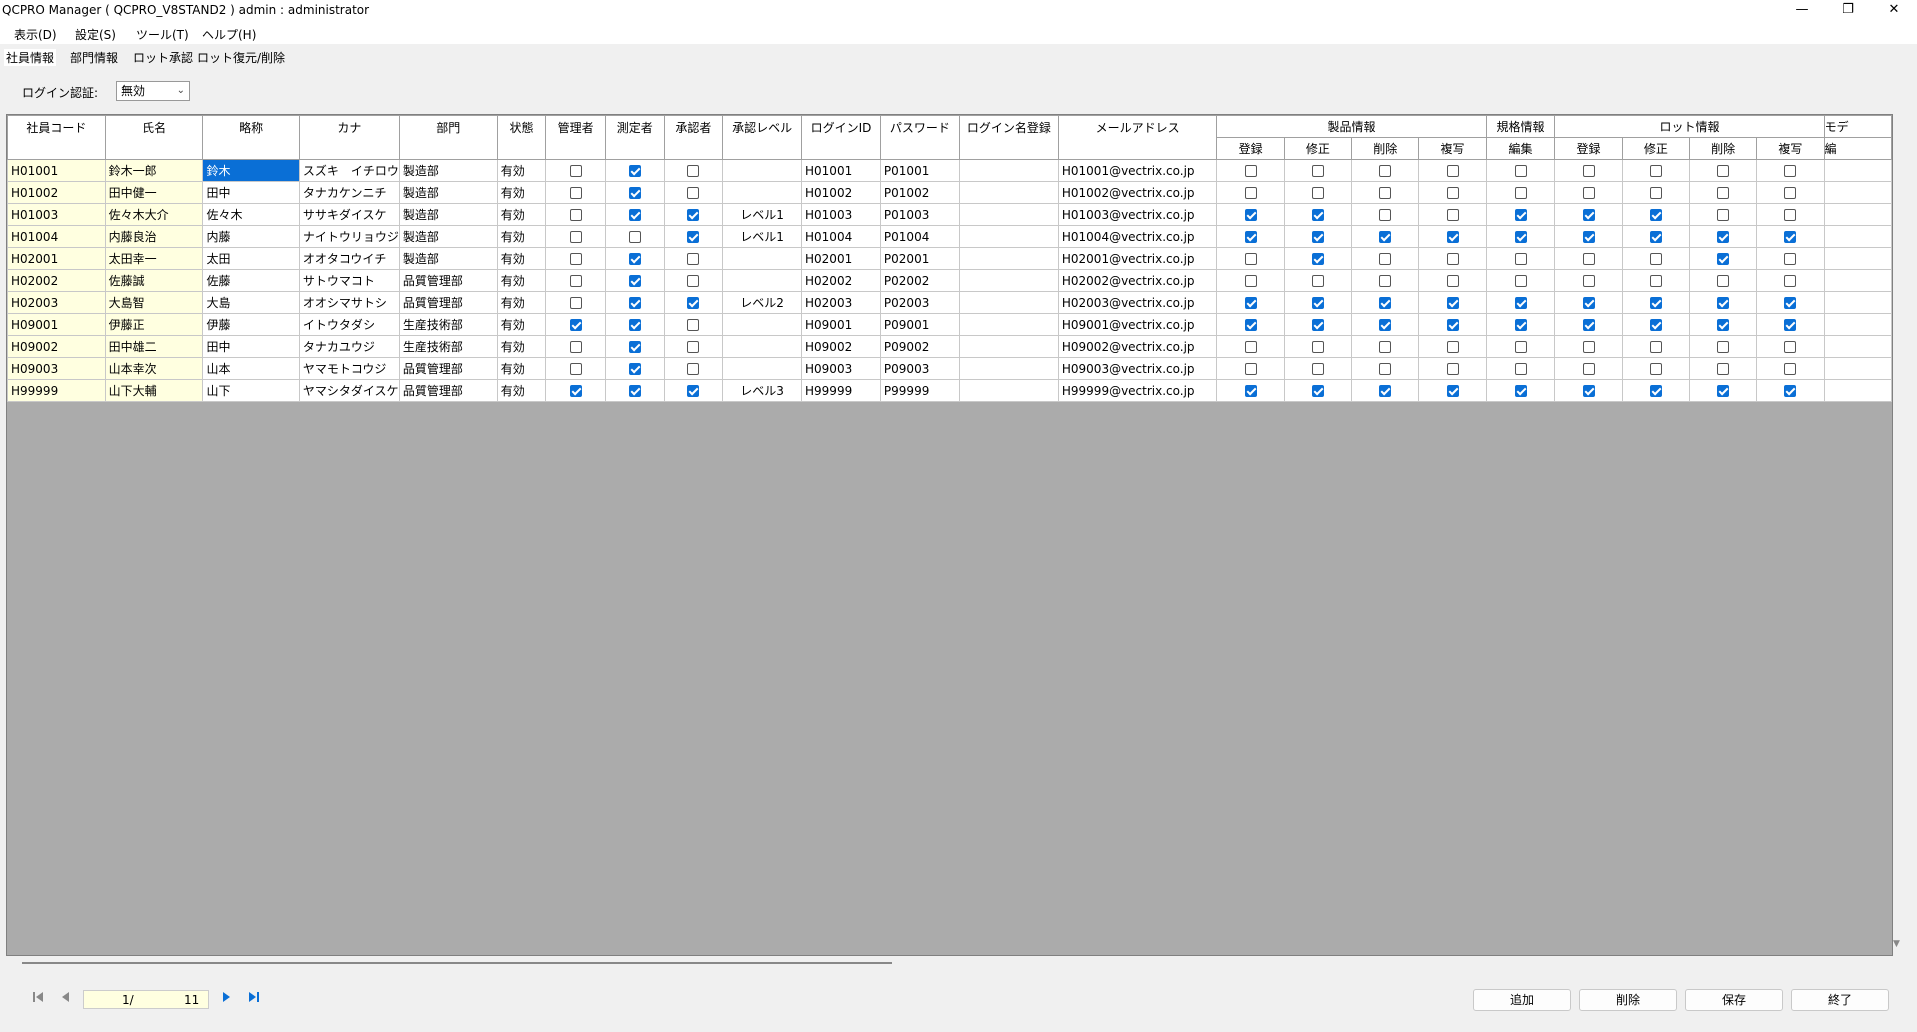  What do you see at coordinates (1385, 148) in the screenshot?
I see `col-header-product-delete: 削除` at bounding box center [1385, 148].